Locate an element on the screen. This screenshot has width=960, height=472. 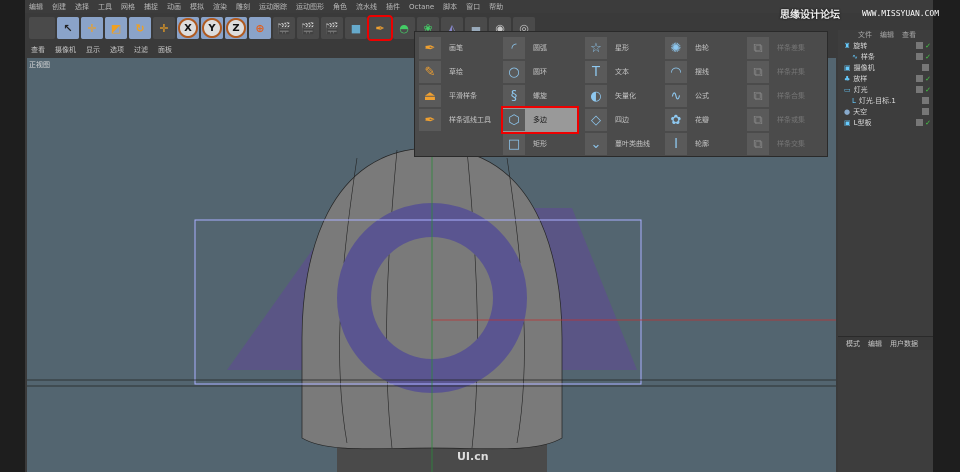
object-row: ♜ 旋转 ✓ is located at coordinates (885, 45).